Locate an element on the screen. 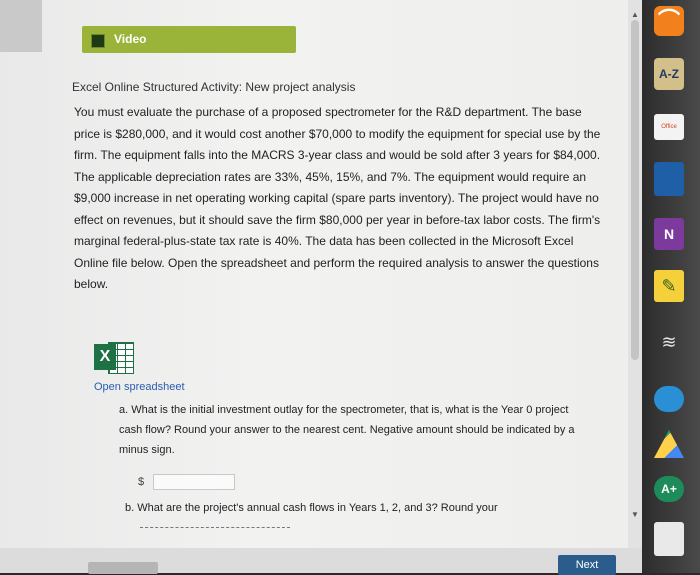 Image resolution: width=700 pixels, height=575 pixels. year0-cash-flow-input is located at coordinates (194, 482).